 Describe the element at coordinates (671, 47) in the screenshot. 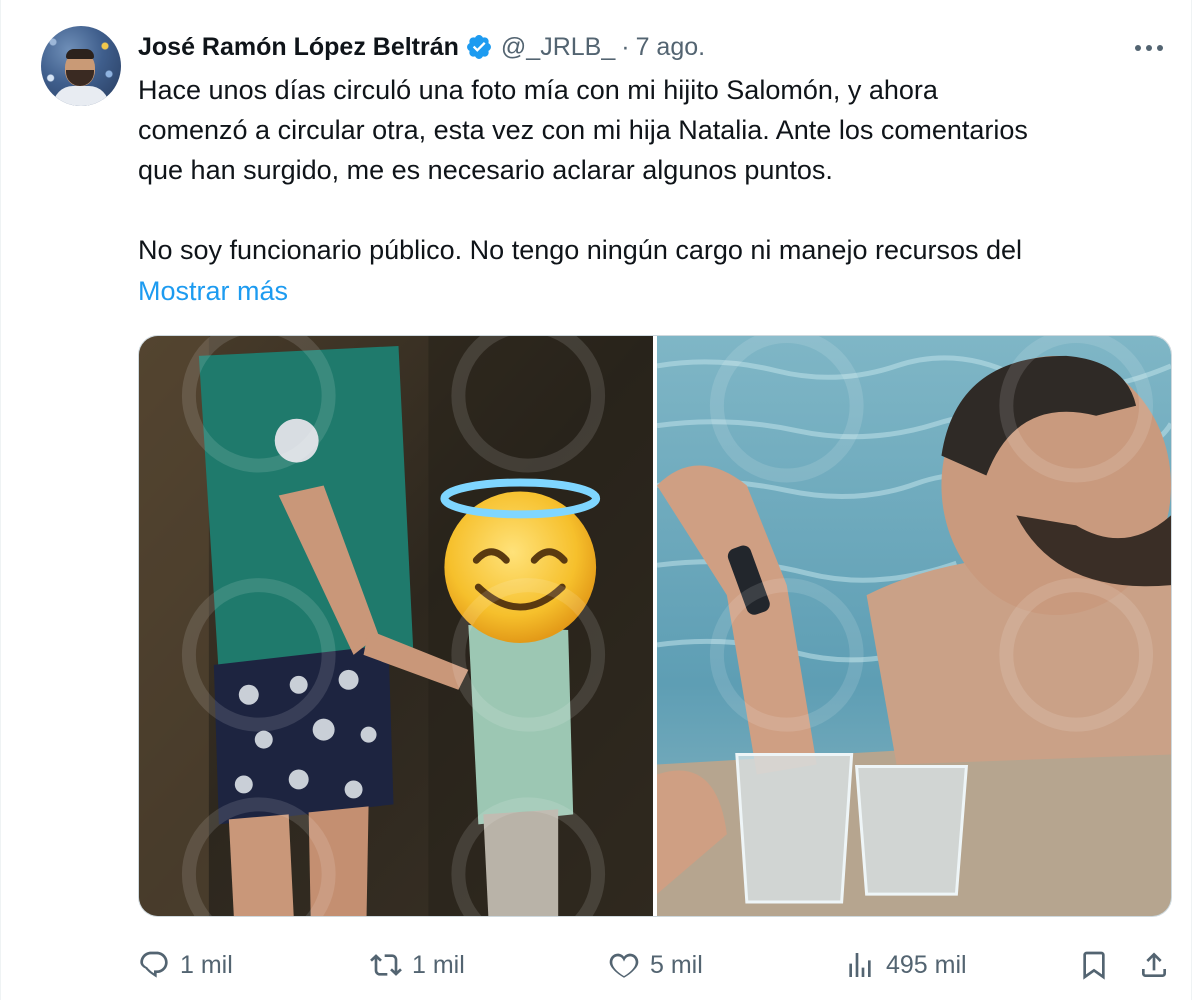

I see `tweet-time: 7 ago.` at that location.